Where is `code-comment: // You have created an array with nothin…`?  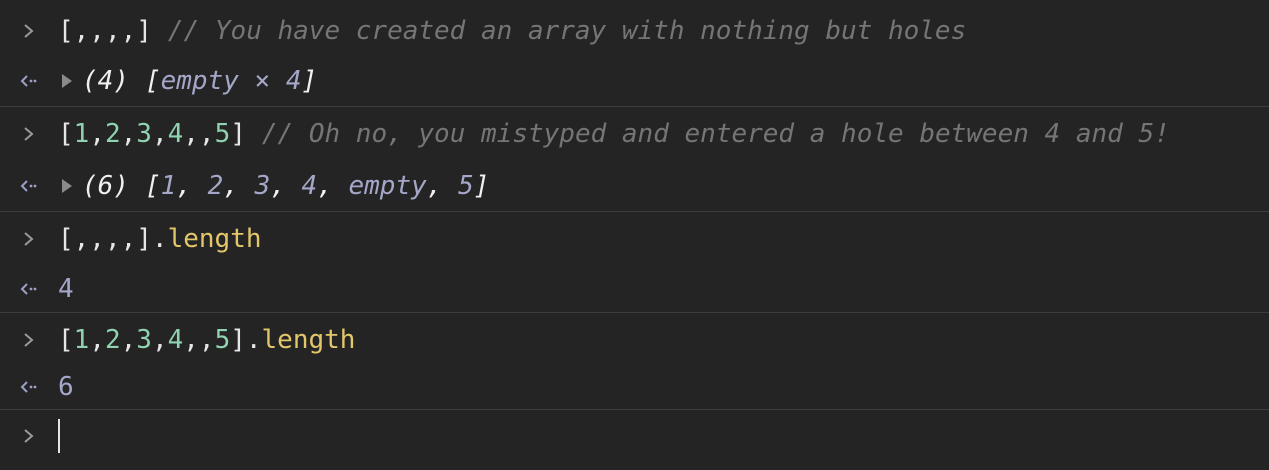 code-comment: // You have created an array with nothin… is located at coordinates (567, 31).